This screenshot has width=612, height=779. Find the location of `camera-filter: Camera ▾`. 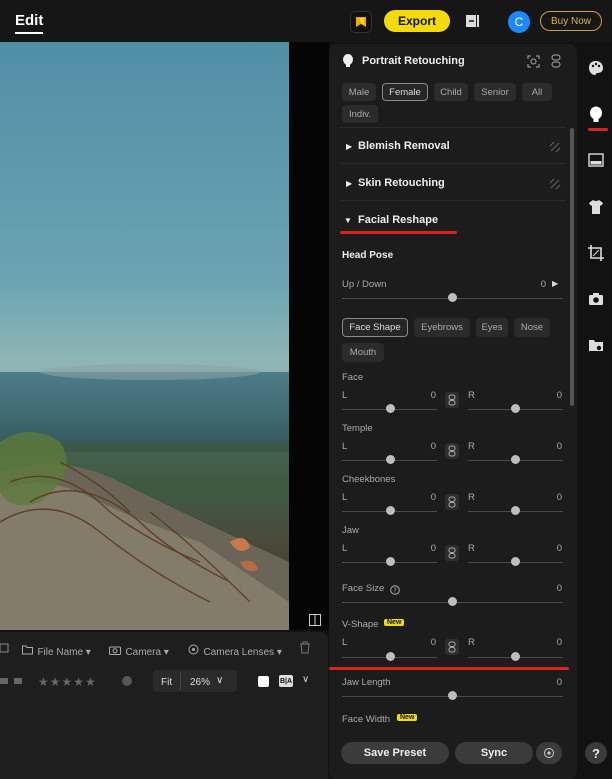

camera-filter: Camera ▾ is located at coordinates (139, 651).